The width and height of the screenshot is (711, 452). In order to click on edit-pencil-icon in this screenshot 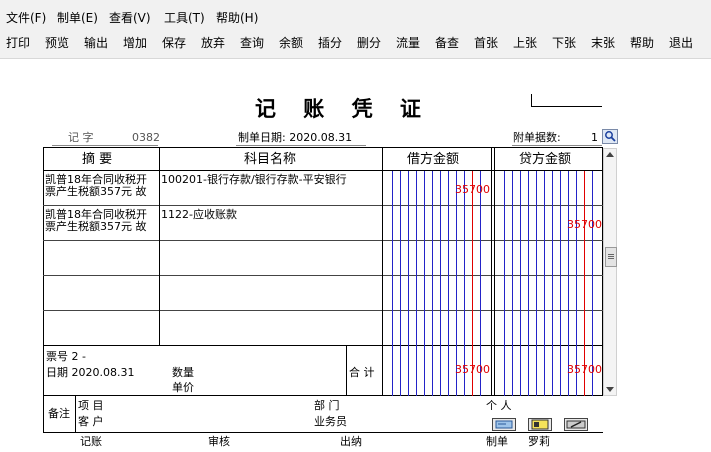, I will do `click(576, 424)`.